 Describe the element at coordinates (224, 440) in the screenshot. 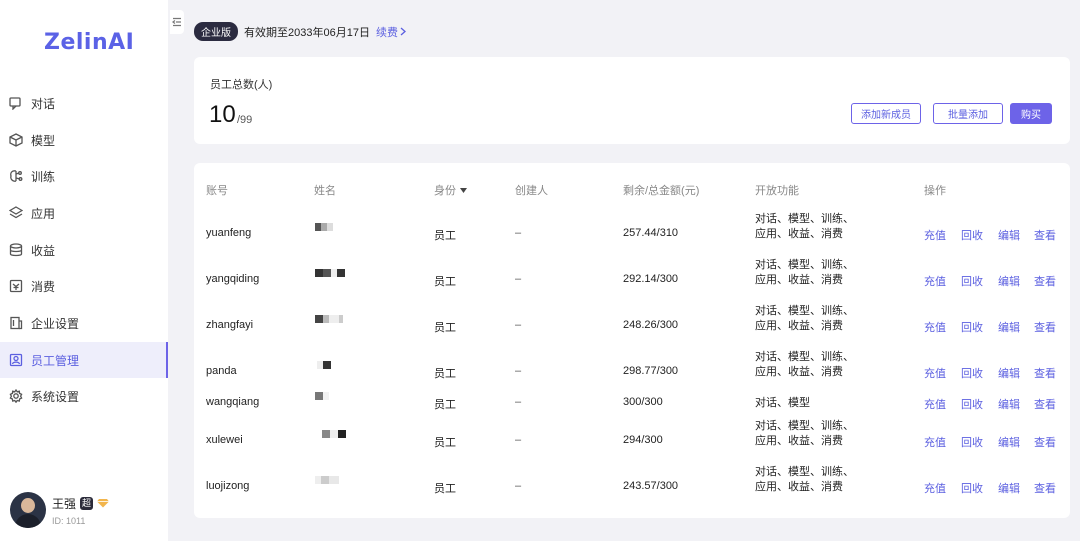

I see `account-cell: xulewei` at that location.